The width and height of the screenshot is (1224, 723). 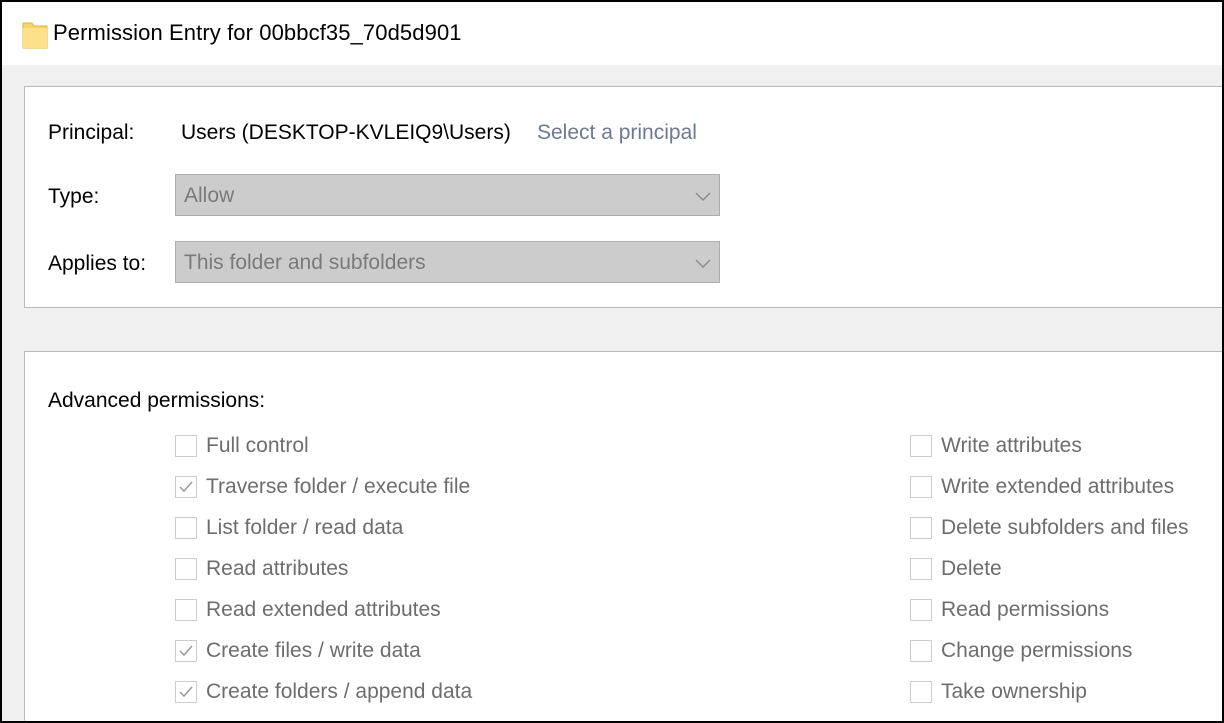 I want to click on applies-to-dropdown: This folder and subfolders, so click(x=447, y=262).